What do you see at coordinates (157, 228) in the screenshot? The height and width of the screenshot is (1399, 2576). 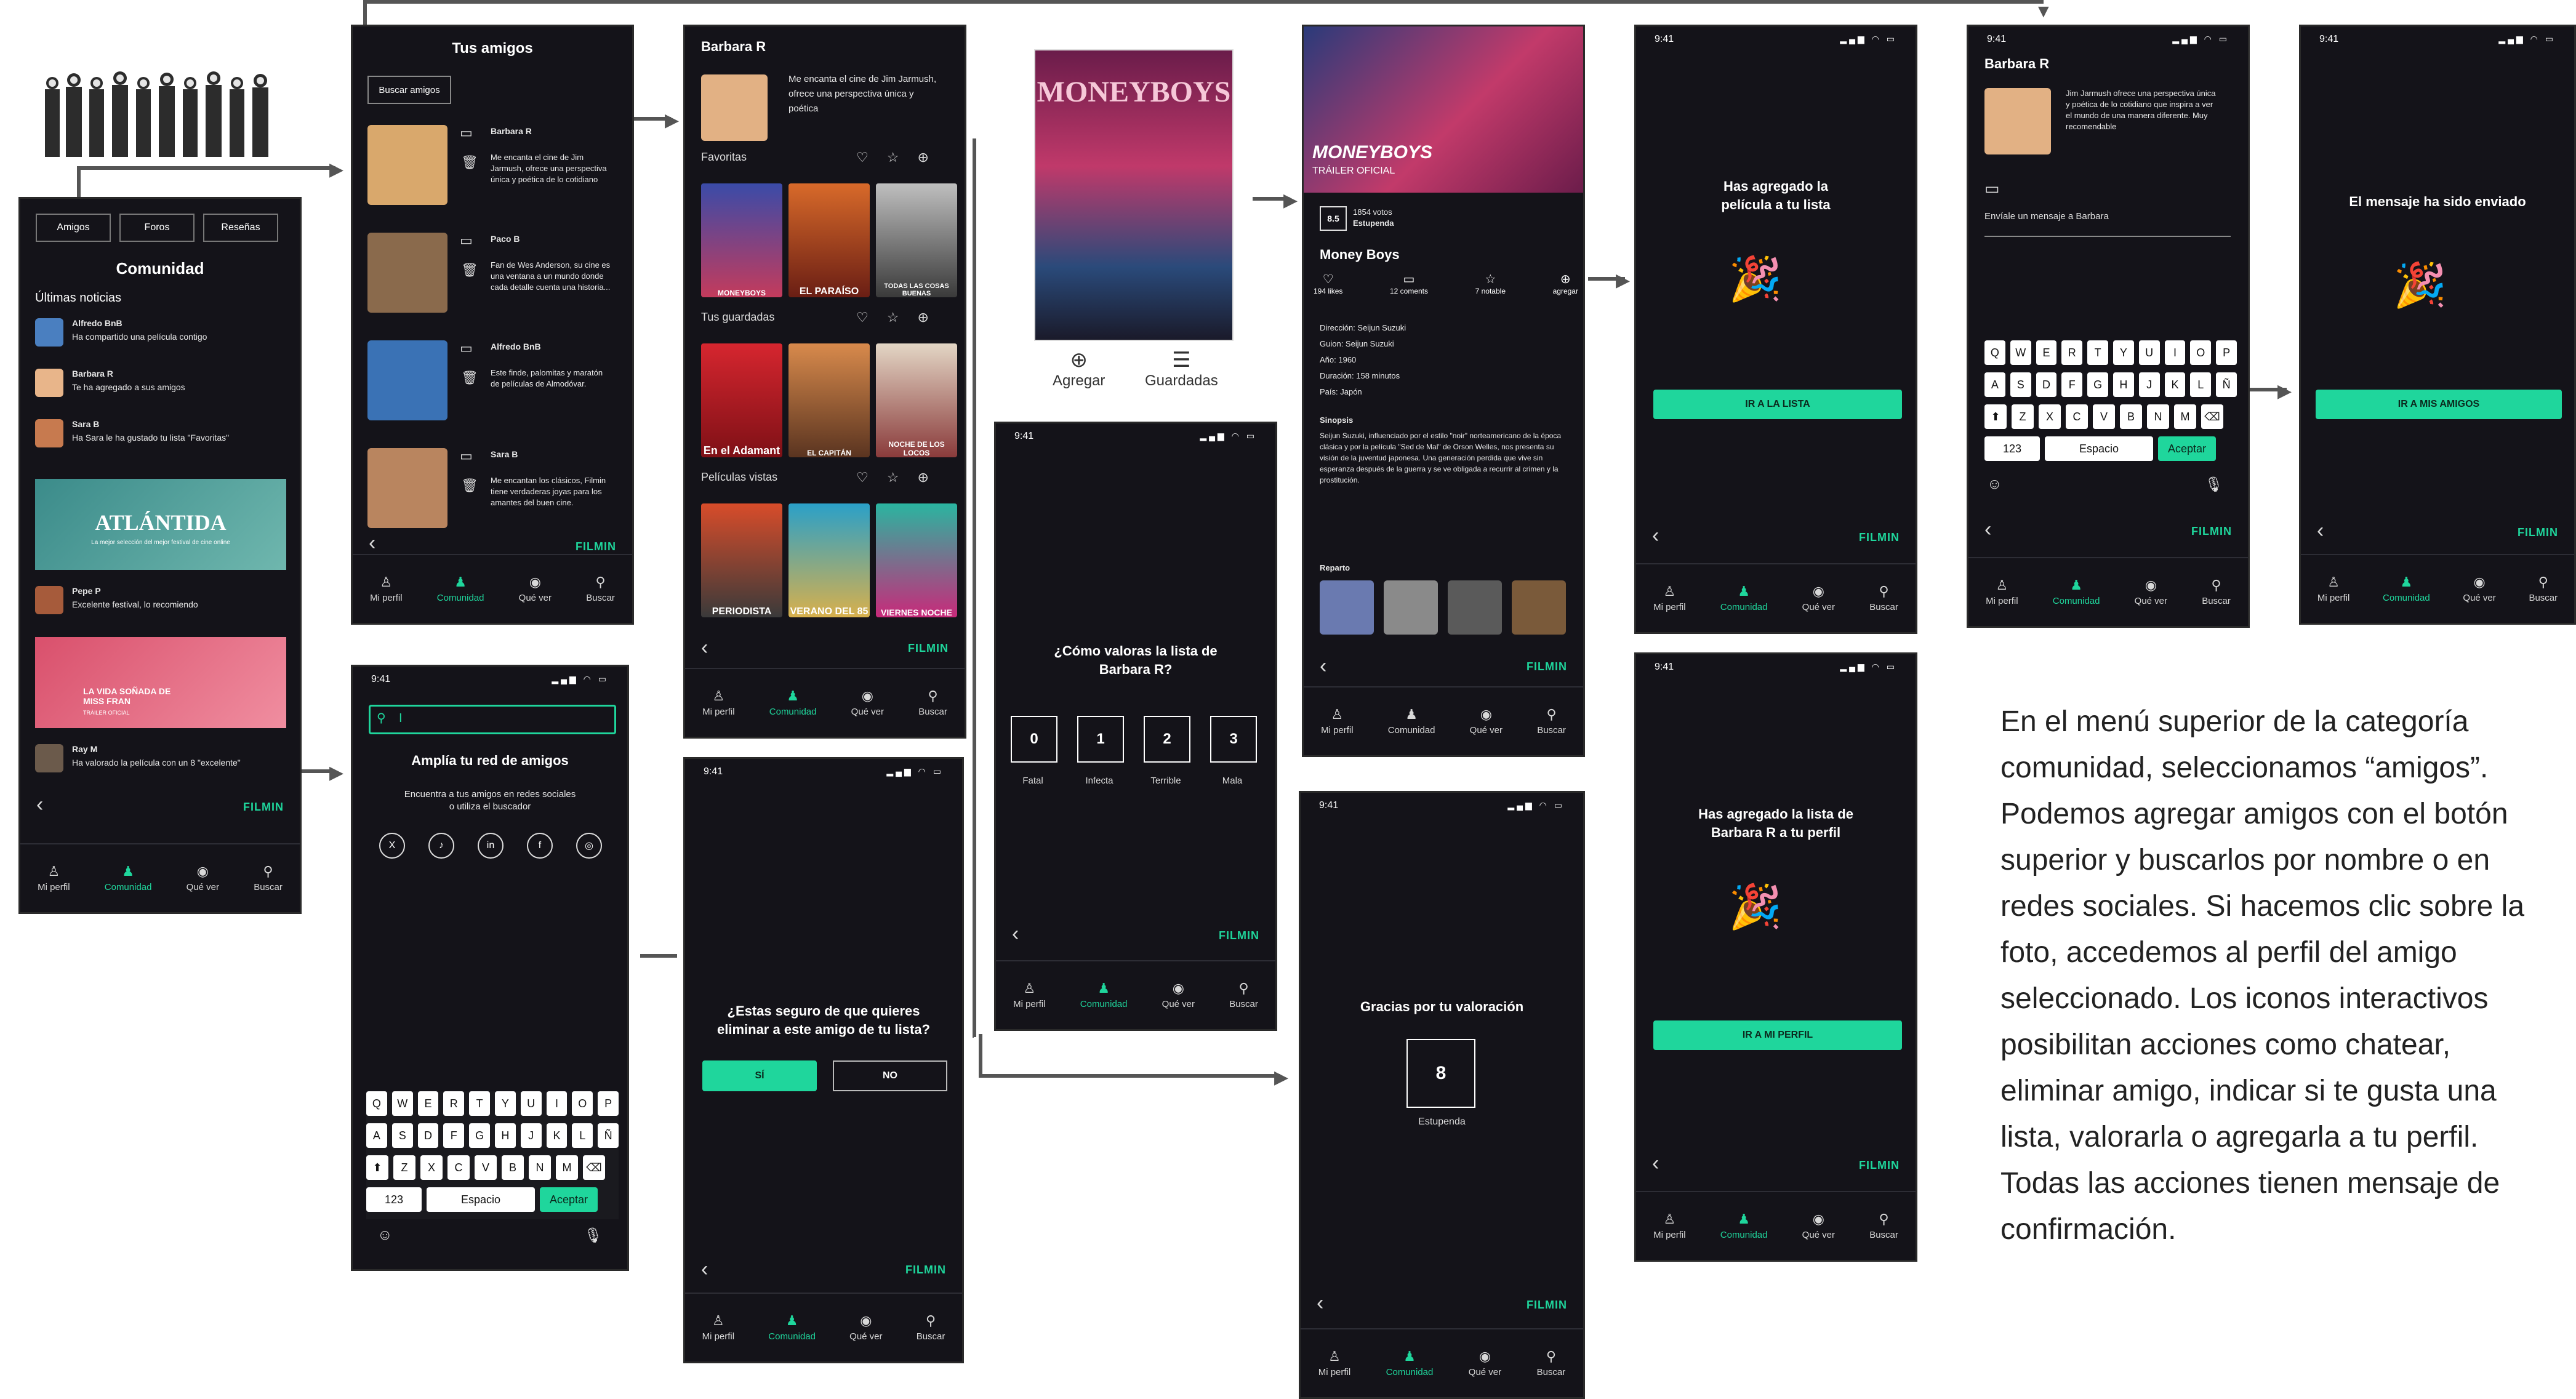 I see `tab-foros: Foros` at bounding box center [157, 228].